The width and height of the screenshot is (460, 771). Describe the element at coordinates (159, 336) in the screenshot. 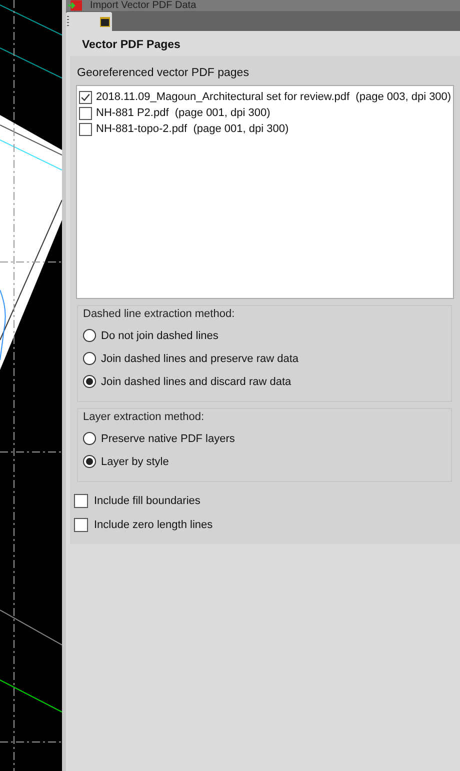

I see `radio-label: Do not join dashed lines` at that location.